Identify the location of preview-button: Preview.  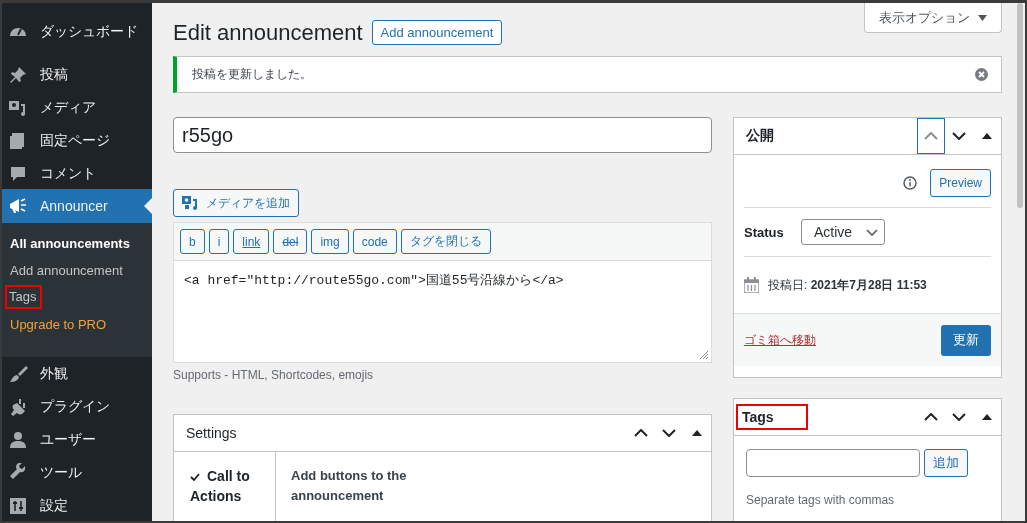
(960, 183).